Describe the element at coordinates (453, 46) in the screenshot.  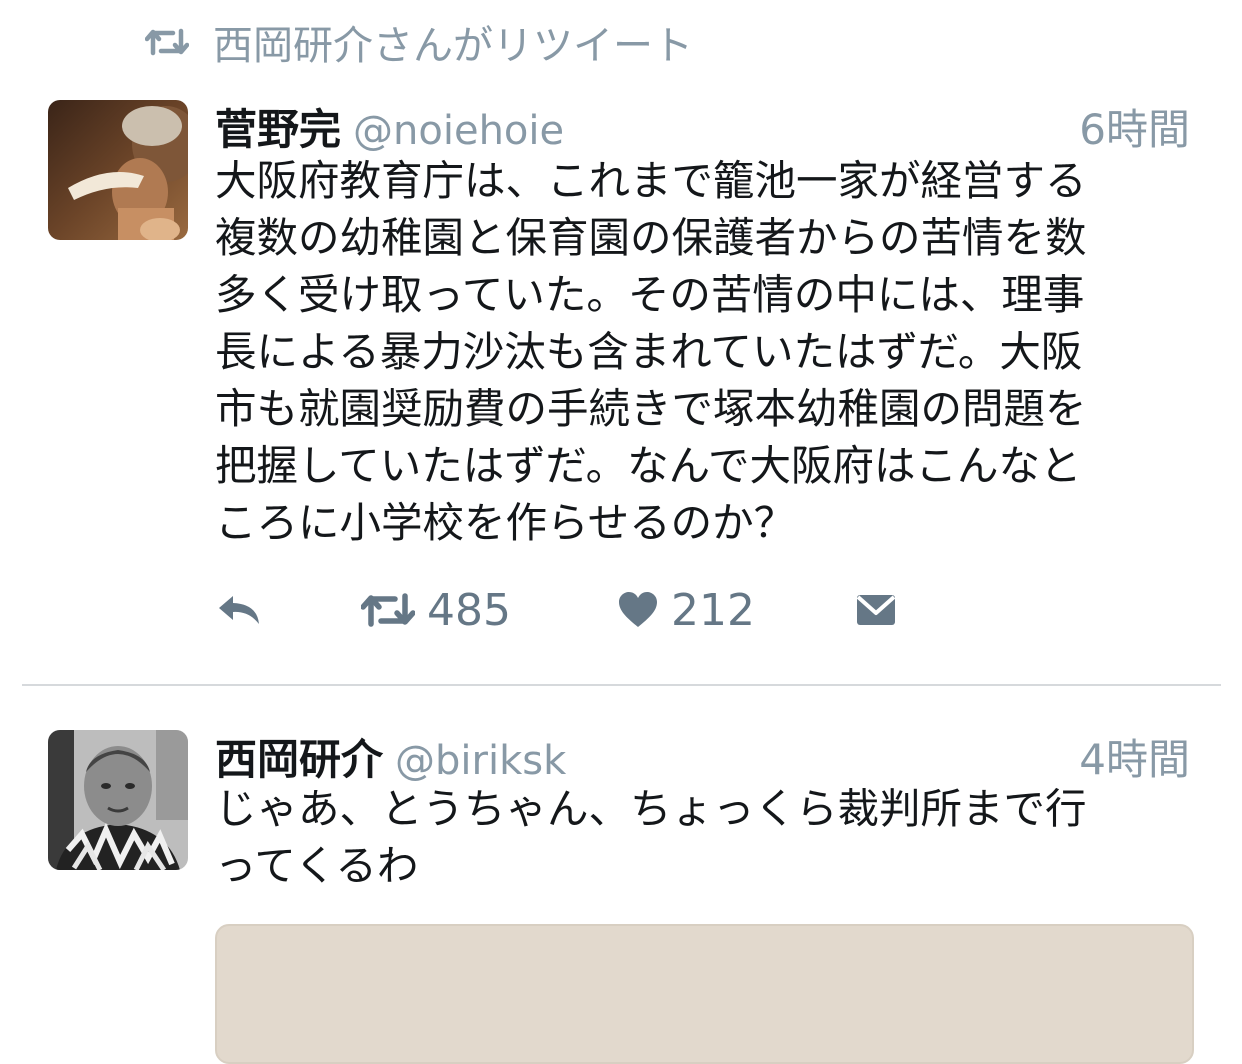
I see `retweet-context-label: 西岡研介さんがリツイート` at that location.